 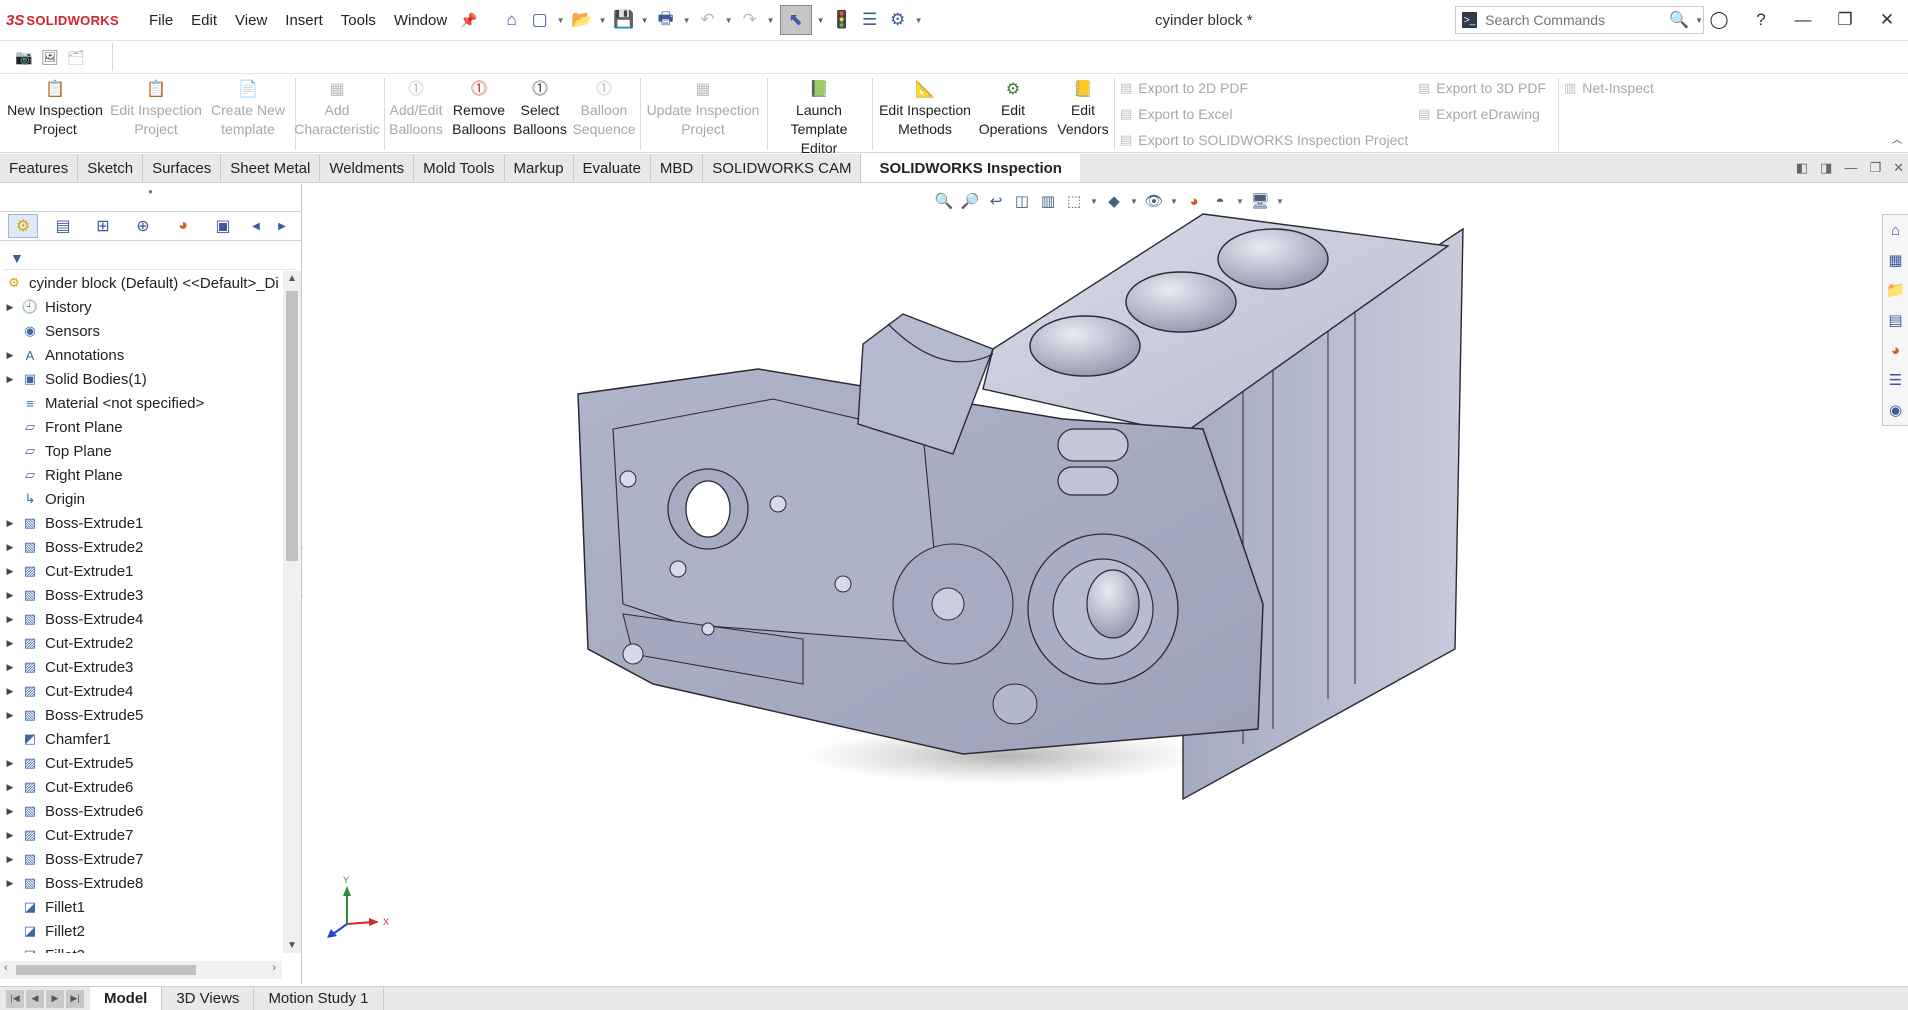 What do you see at coordinates (141, 331) in the screenshot?
I see `tree-item: ◉ Sensors` at bounding box center [141, 331].